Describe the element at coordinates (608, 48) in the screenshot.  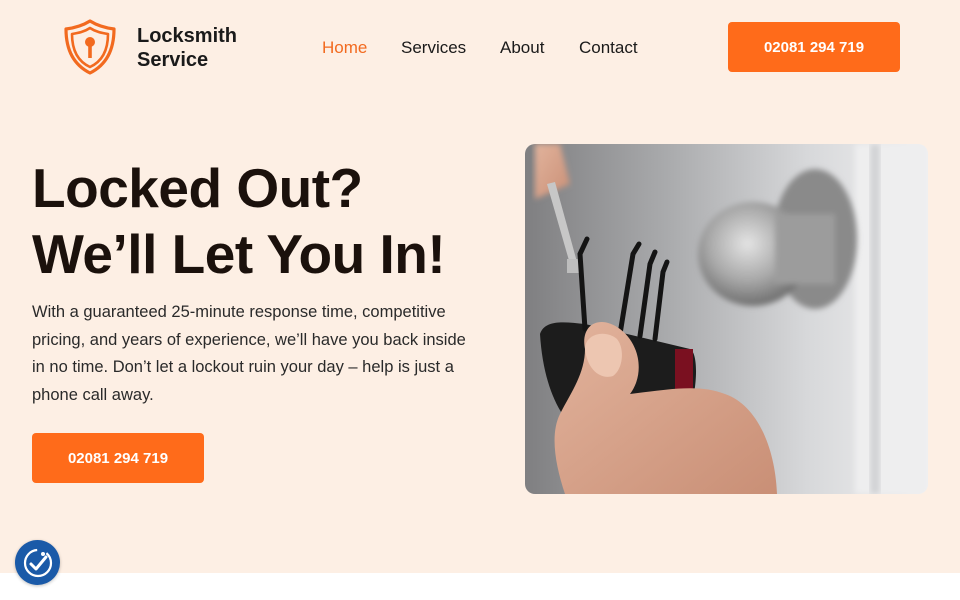
I see `nav-item-contact: Contact` at that location.